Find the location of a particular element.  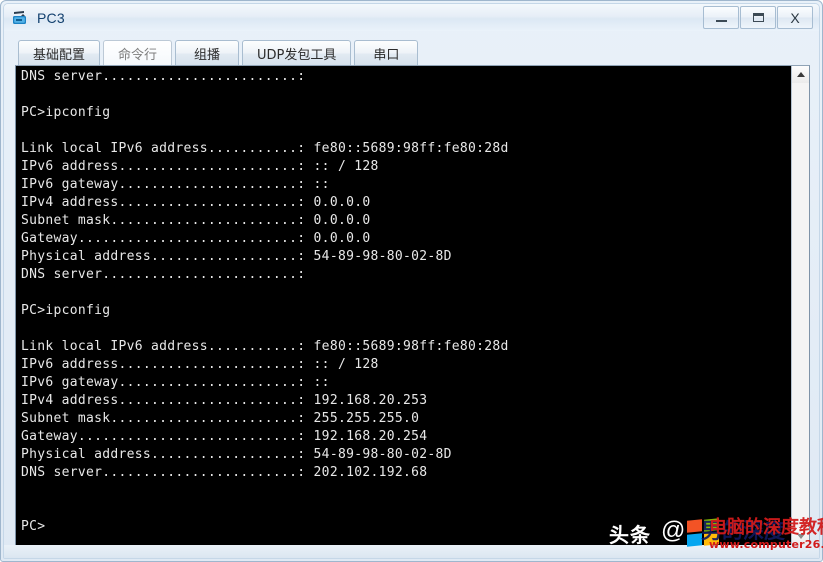

tab-label: 串口 is located at coordinates (386, 55).